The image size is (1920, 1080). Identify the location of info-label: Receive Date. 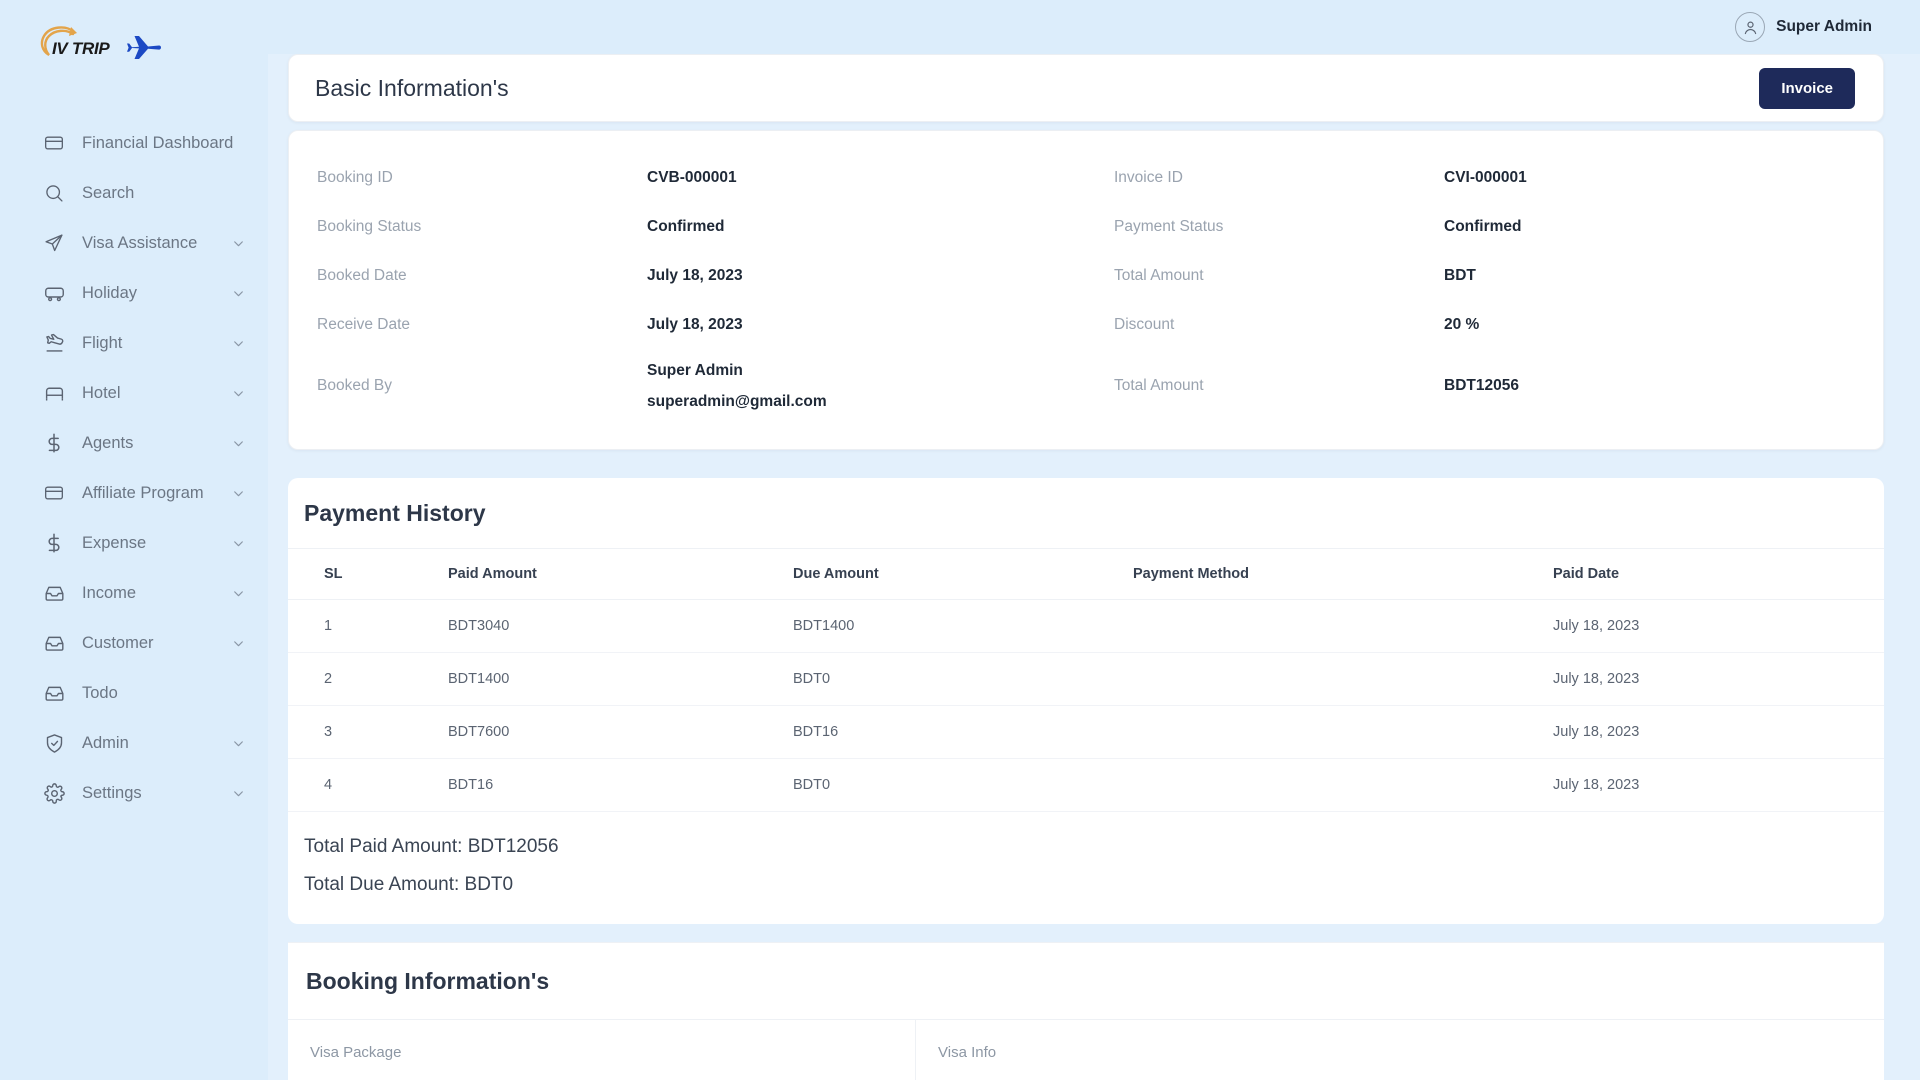
(364, 324).